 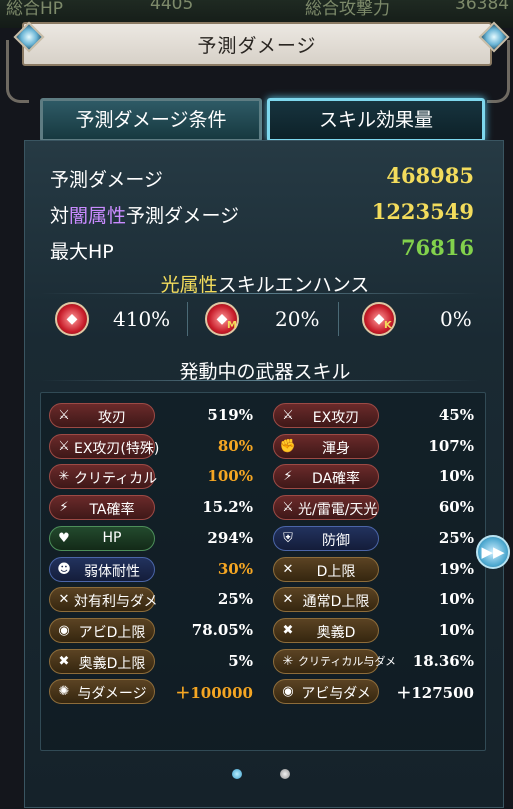 What do you see at coordinates (235, 446) in the screenshot?
I see `skill-value: 80%` at bounding box center [235, 446].